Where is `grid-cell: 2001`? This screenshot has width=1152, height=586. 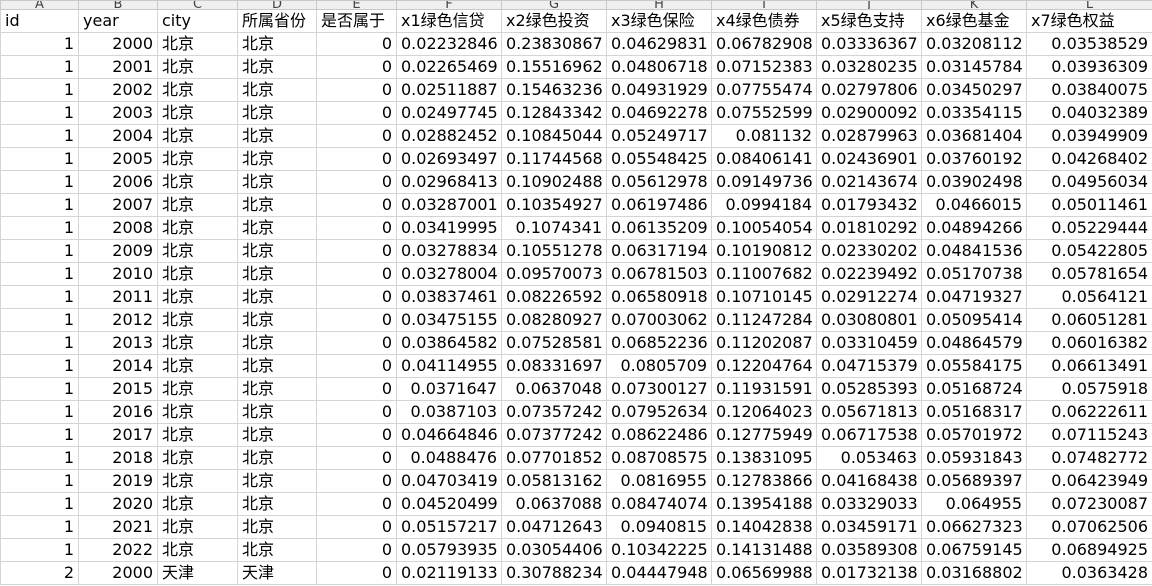
grid-cell: 2001 is located at coordinates (118, 67).